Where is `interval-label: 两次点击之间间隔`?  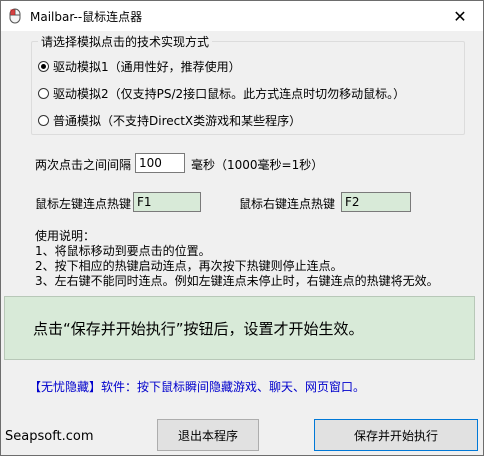 interval-label: 两次点击之间间隔 is located at coordinates (83, 165).